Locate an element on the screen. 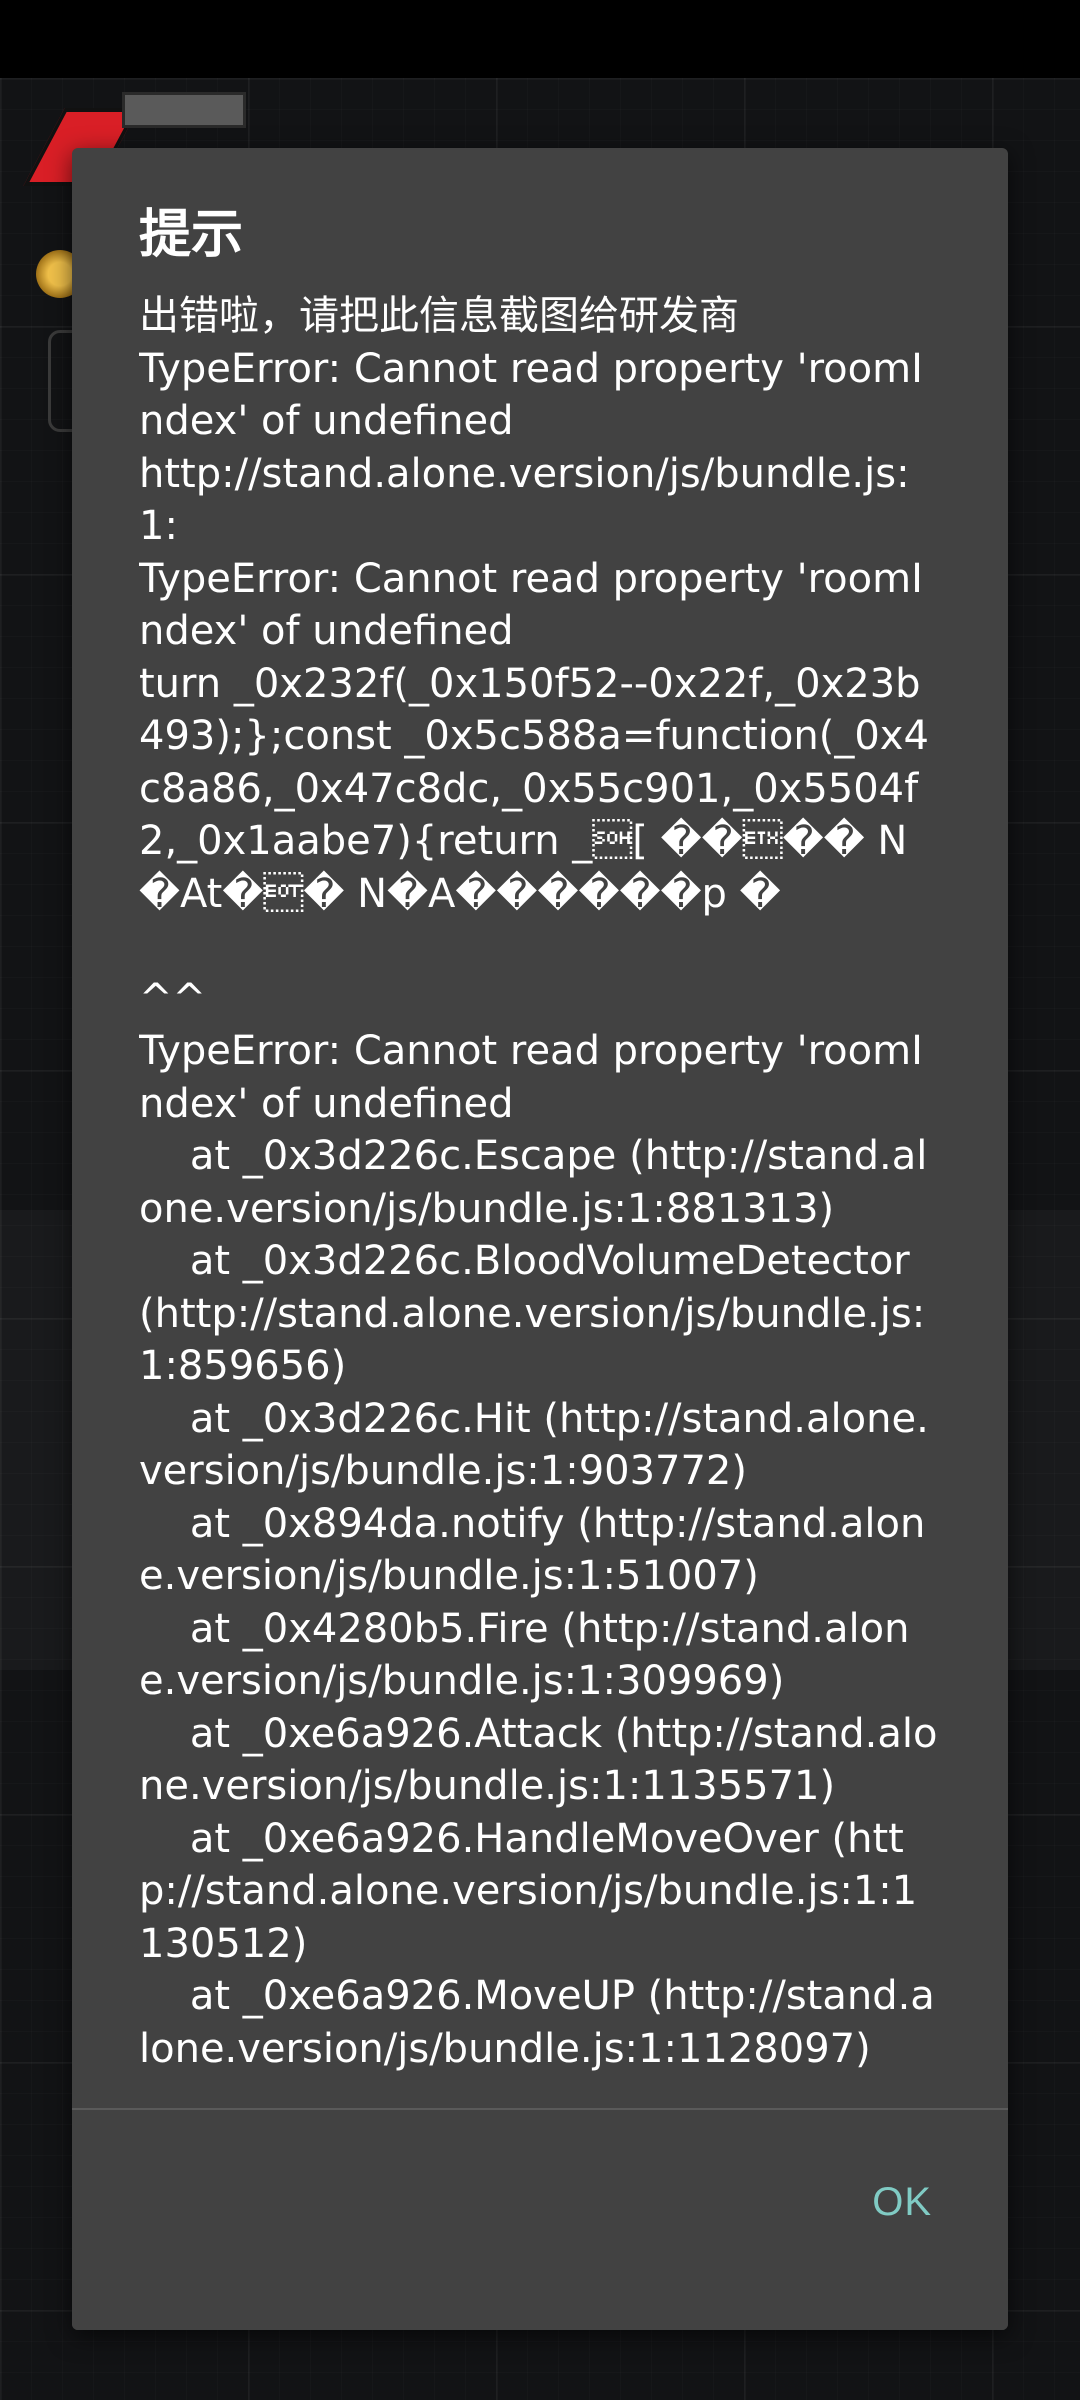 The height and width of the screenshot is (2400, 1080). dialog-footer: OK is located at coordinates (540, 2220).